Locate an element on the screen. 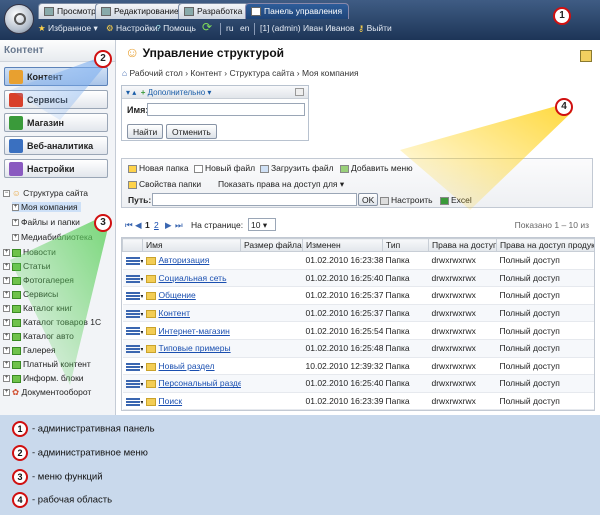  per-page-select: 10 ▾ is located at coordinates (262, 224).